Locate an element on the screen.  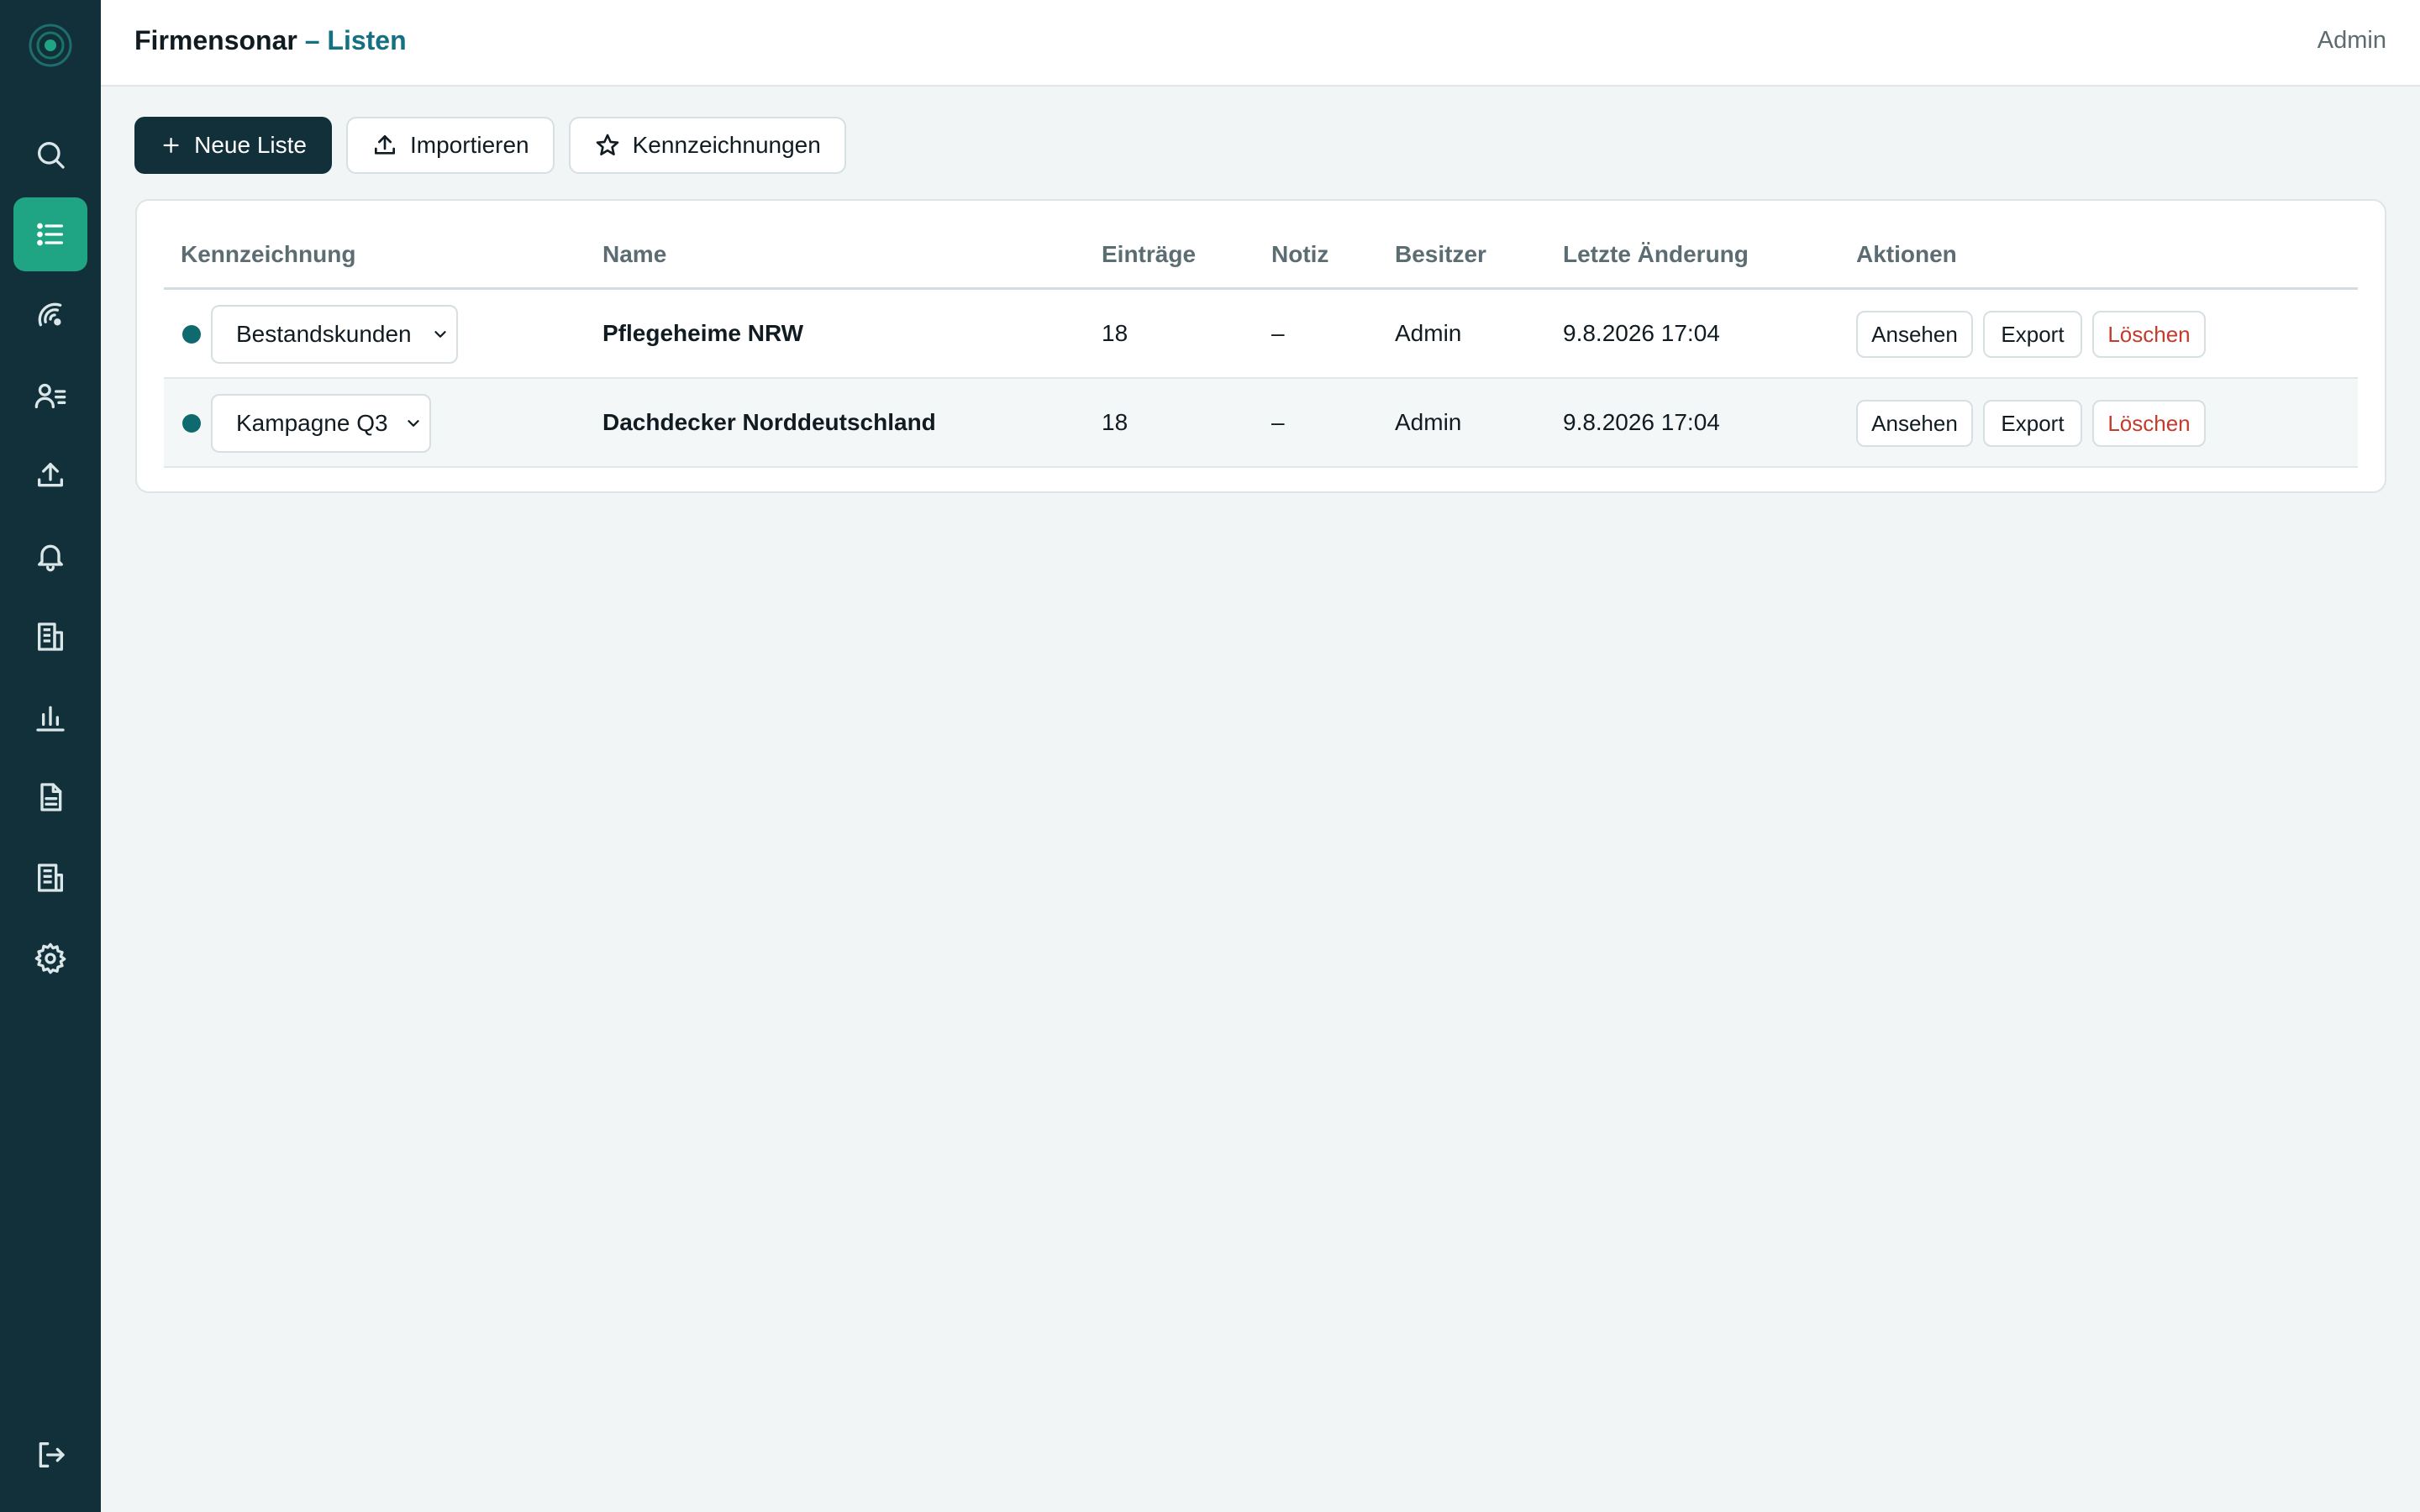
company-icon is located at coordinates (51, 878).